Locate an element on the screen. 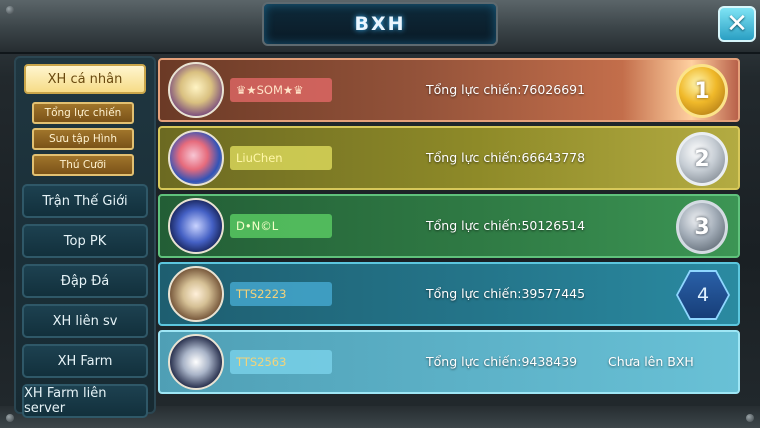  player-name: ♛★SOM★♛ is located at coordinates (281, 90).